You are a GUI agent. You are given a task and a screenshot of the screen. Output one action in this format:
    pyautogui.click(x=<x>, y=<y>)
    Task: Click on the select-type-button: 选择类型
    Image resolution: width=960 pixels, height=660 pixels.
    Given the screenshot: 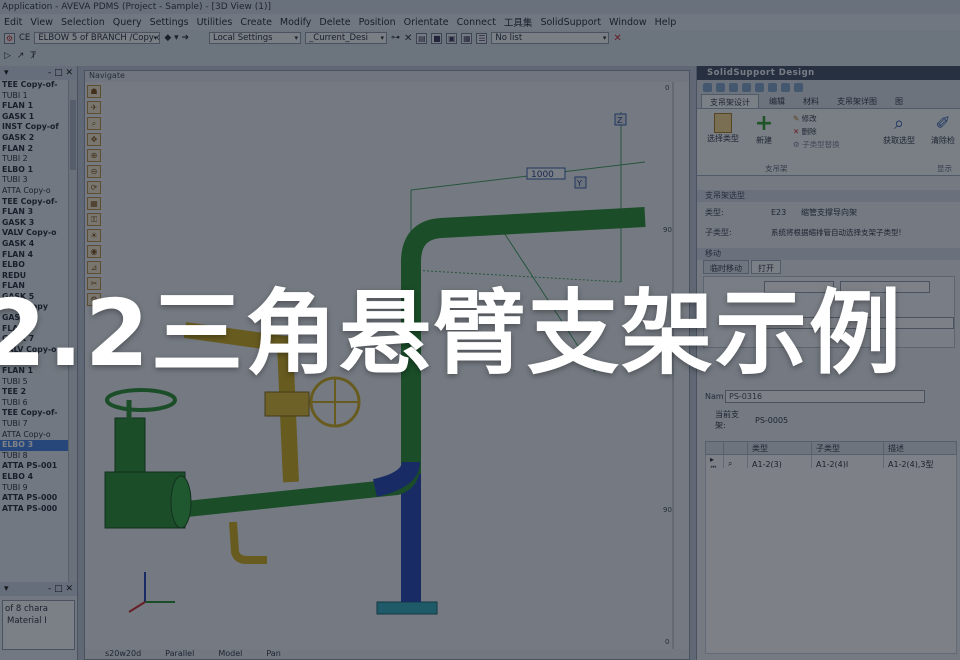 What is the action you would take?
    pyautogui.click(x=723, y=128)
    